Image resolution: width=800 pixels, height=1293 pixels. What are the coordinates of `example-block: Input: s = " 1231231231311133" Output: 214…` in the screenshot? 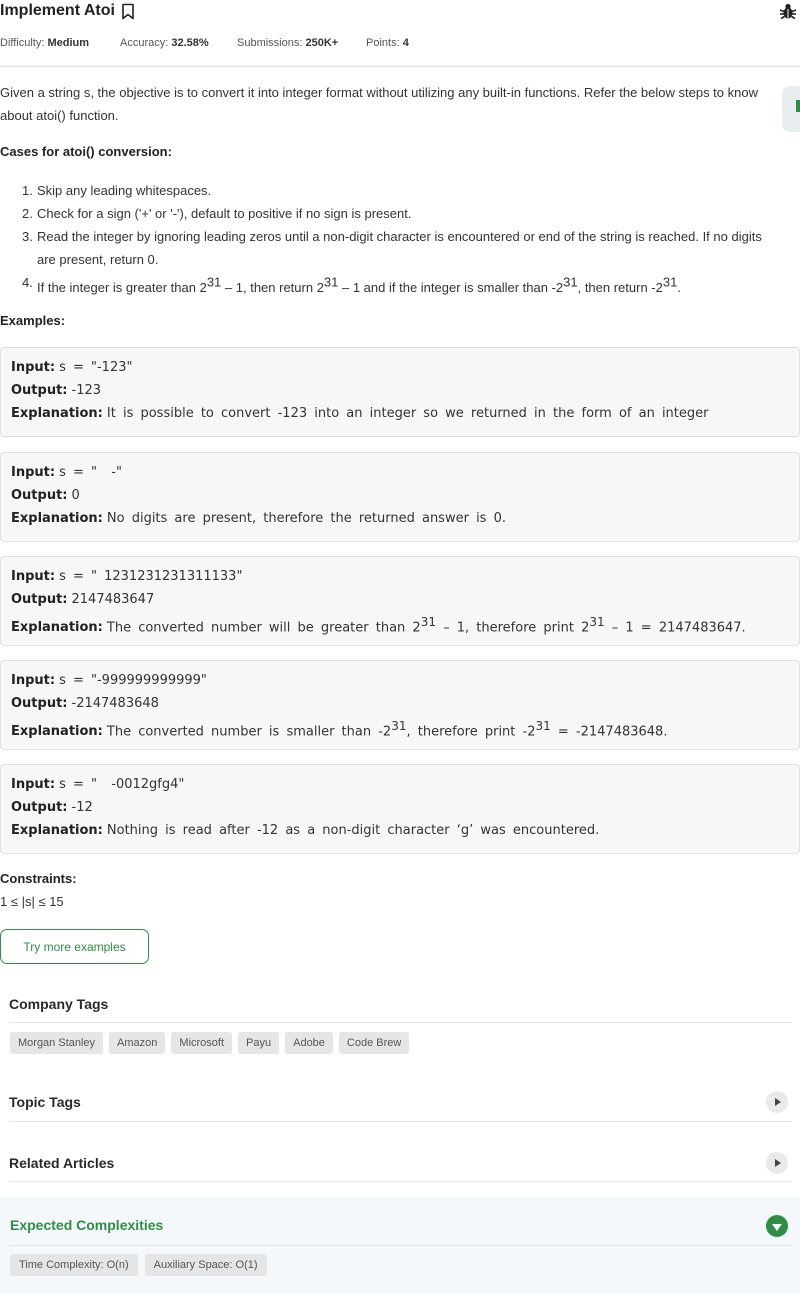 It's located at (400, 601).